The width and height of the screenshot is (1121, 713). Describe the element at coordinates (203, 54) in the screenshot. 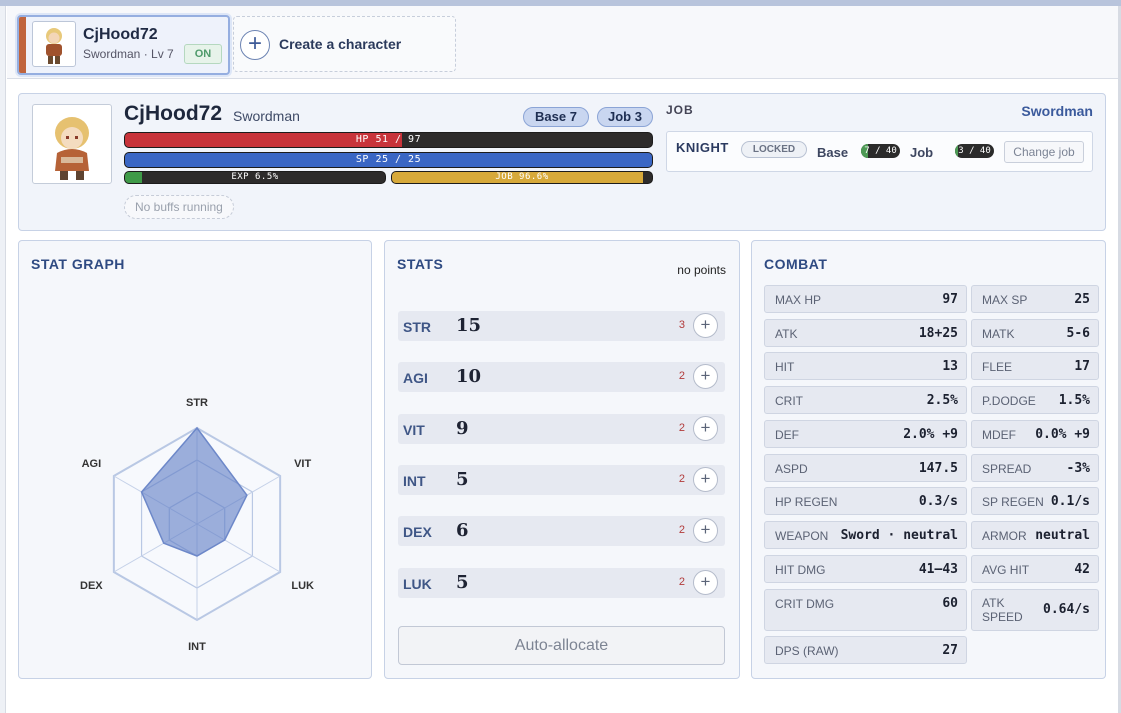

I see `online-status-badge: ON` at that location.